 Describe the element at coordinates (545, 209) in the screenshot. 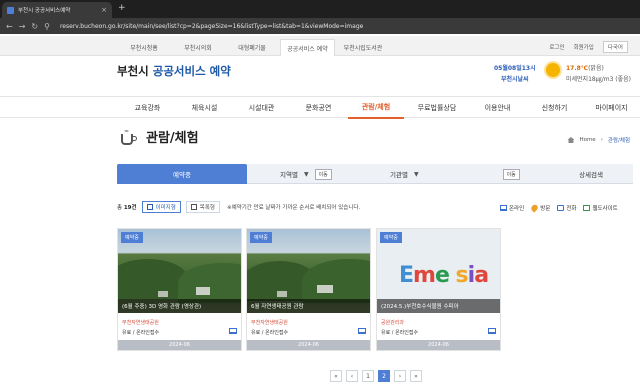

I see `legend-visit-label: 방문` at that location.